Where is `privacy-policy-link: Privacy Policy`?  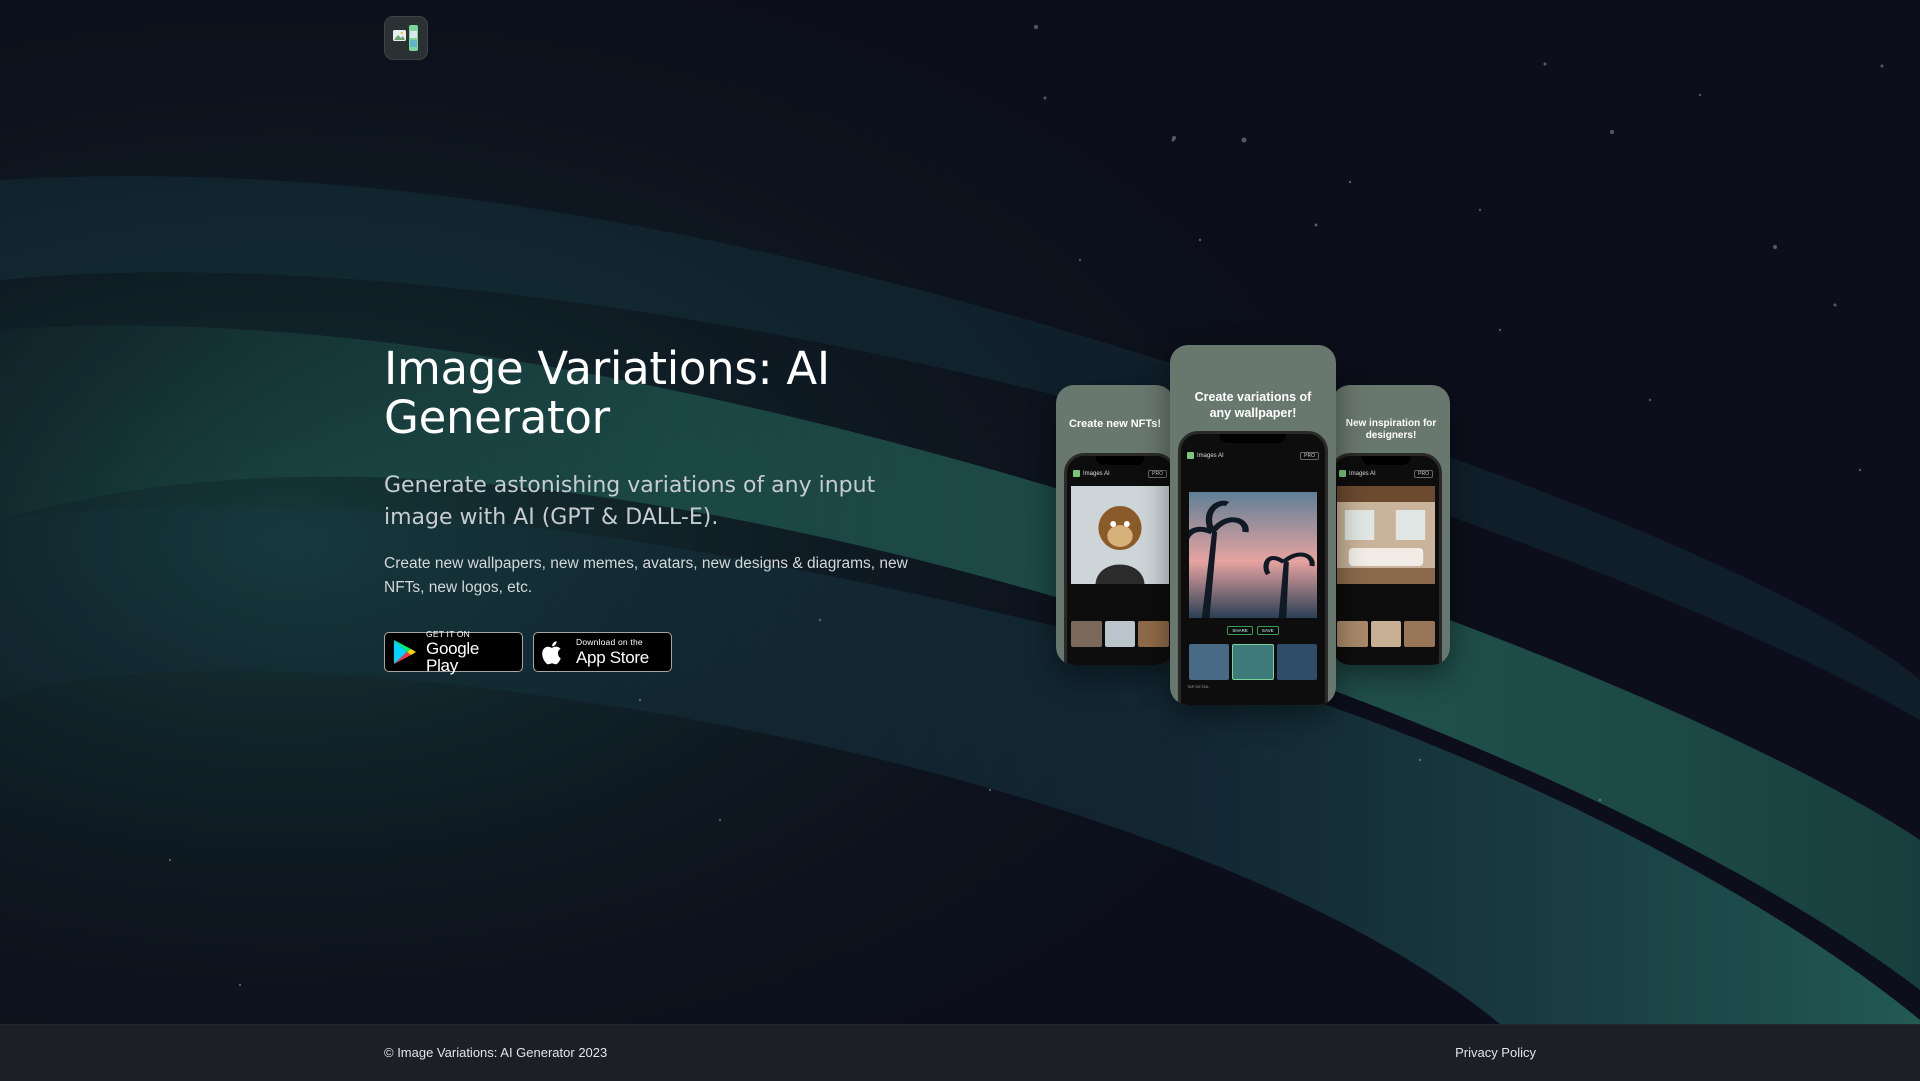 privacy-policy-link: Privacy Policy is located at coordinates (1495, 1052).